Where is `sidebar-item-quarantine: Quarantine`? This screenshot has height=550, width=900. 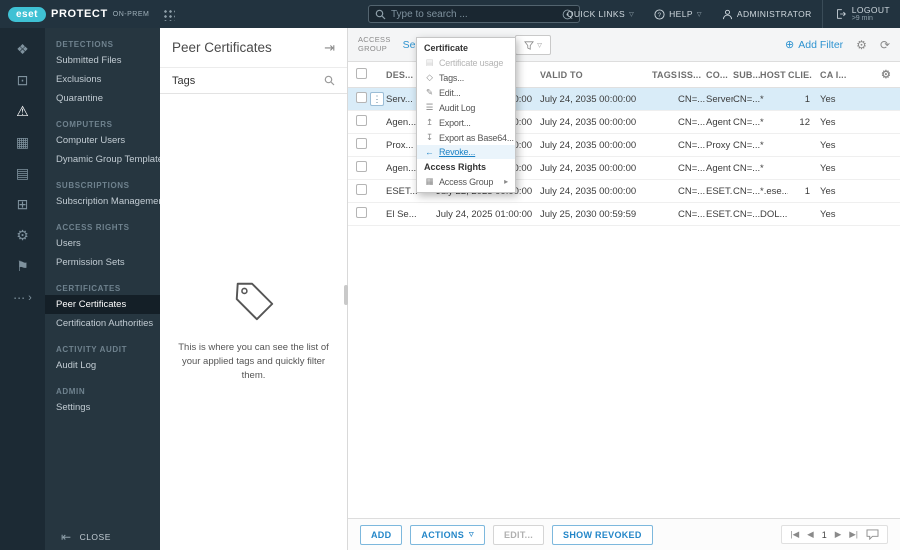
sidebar-item-quarantine: Quarantine is located at coordinates (102, 98).